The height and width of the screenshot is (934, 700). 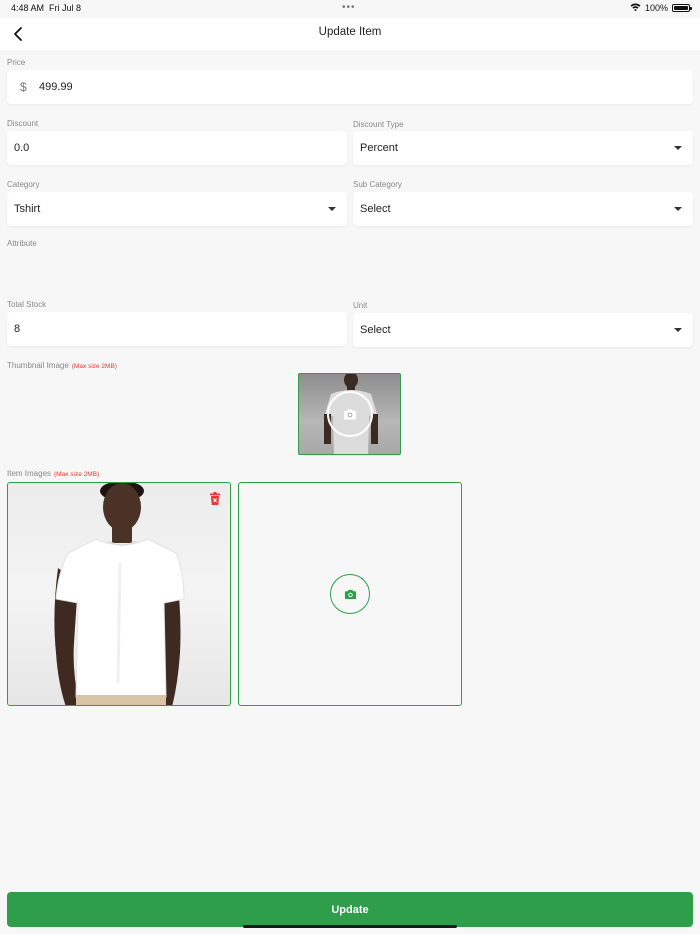 What do you see at coordinates (56, 87) in the screenshot?
I see `price-value: 499.99` at bounding box center [56, 87].